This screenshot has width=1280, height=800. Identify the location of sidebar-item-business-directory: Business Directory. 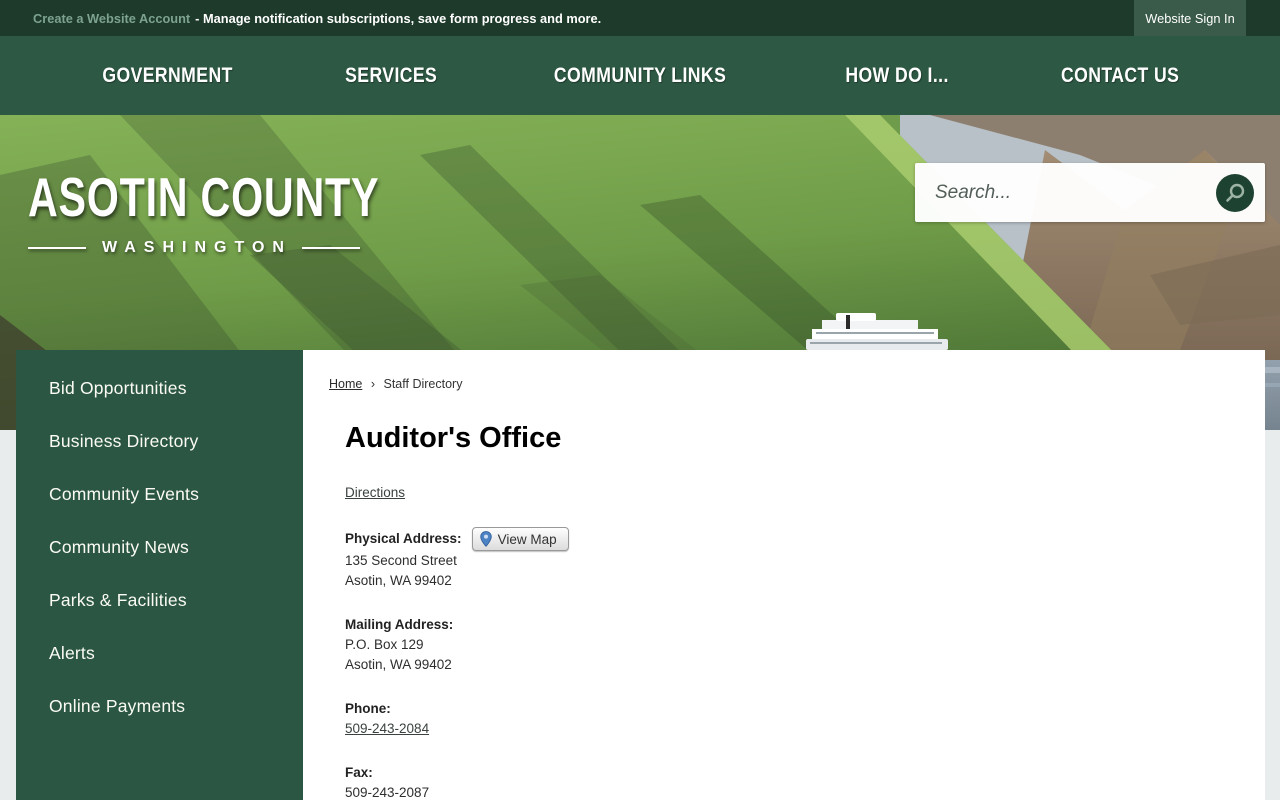
(159, 441).